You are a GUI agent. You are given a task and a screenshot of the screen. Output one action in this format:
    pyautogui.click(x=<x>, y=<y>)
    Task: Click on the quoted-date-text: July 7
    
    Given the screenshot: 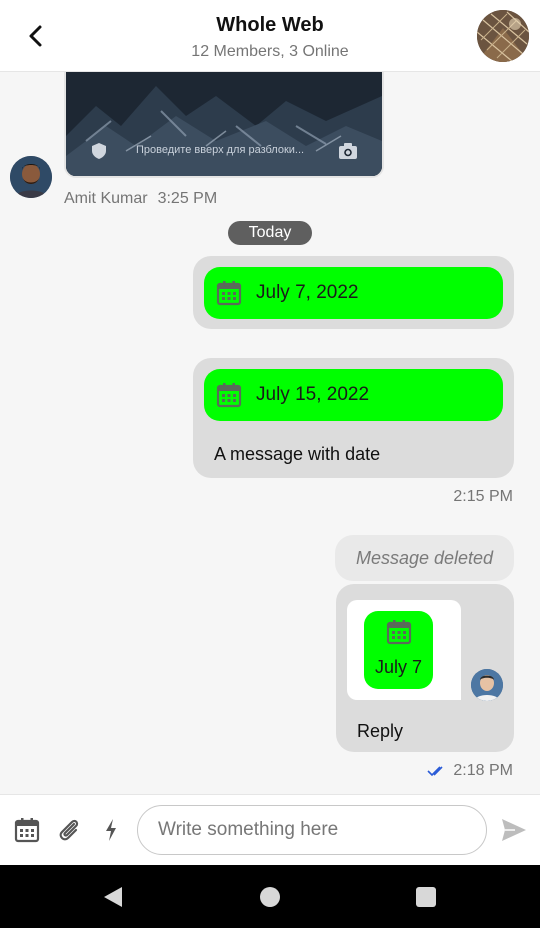 What is the action you would take?
    pyautogui.click(x=398, y=667)
    